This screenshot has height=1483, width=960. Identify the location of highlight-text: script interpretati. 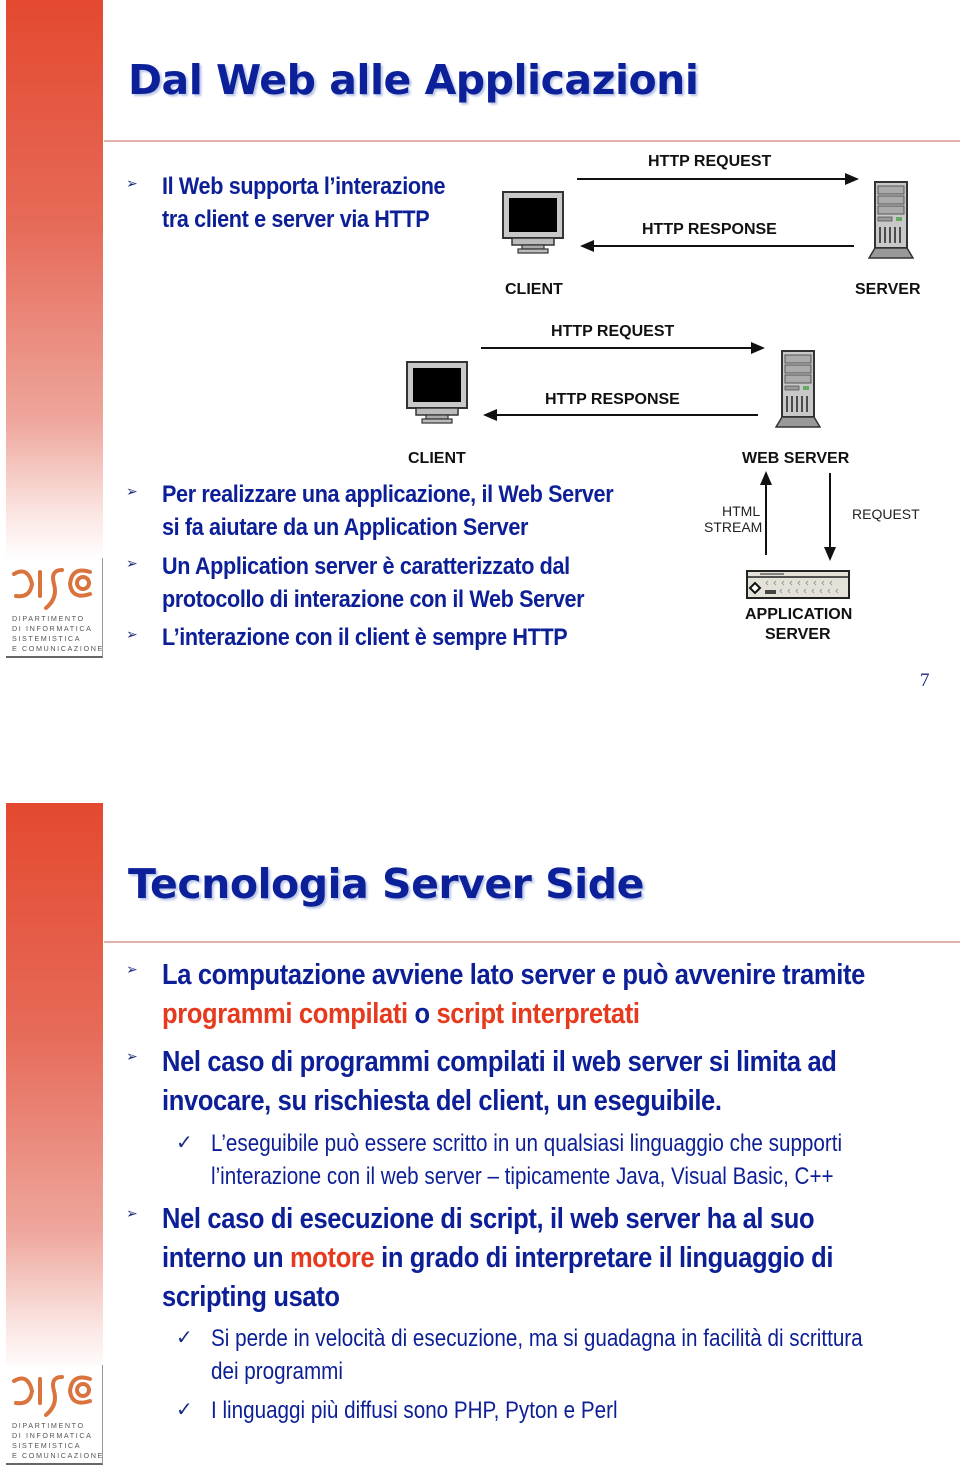
(538, 1014).